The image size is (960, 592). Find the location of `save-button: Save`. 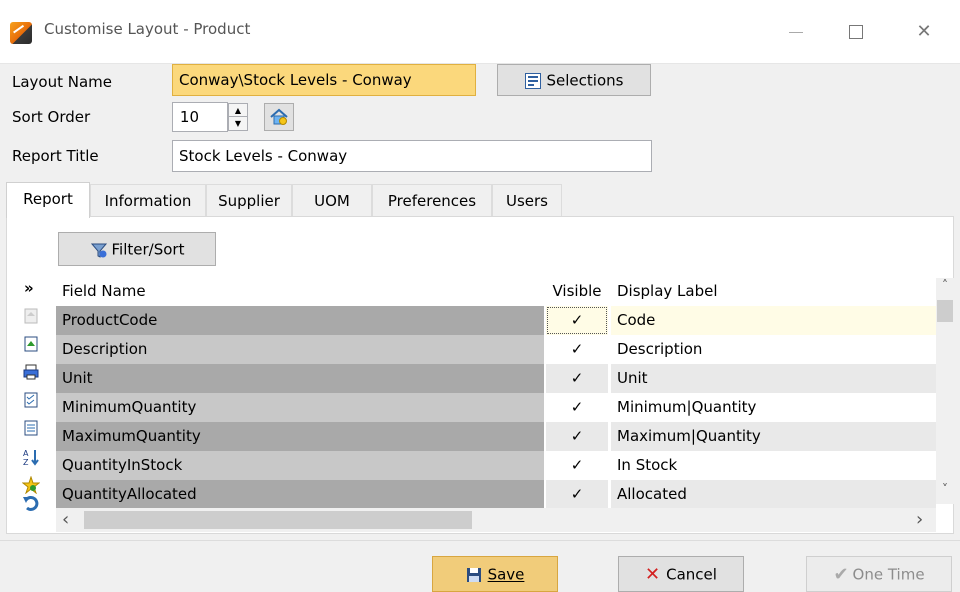

save-button: Save is located at coordinates (495, 574).